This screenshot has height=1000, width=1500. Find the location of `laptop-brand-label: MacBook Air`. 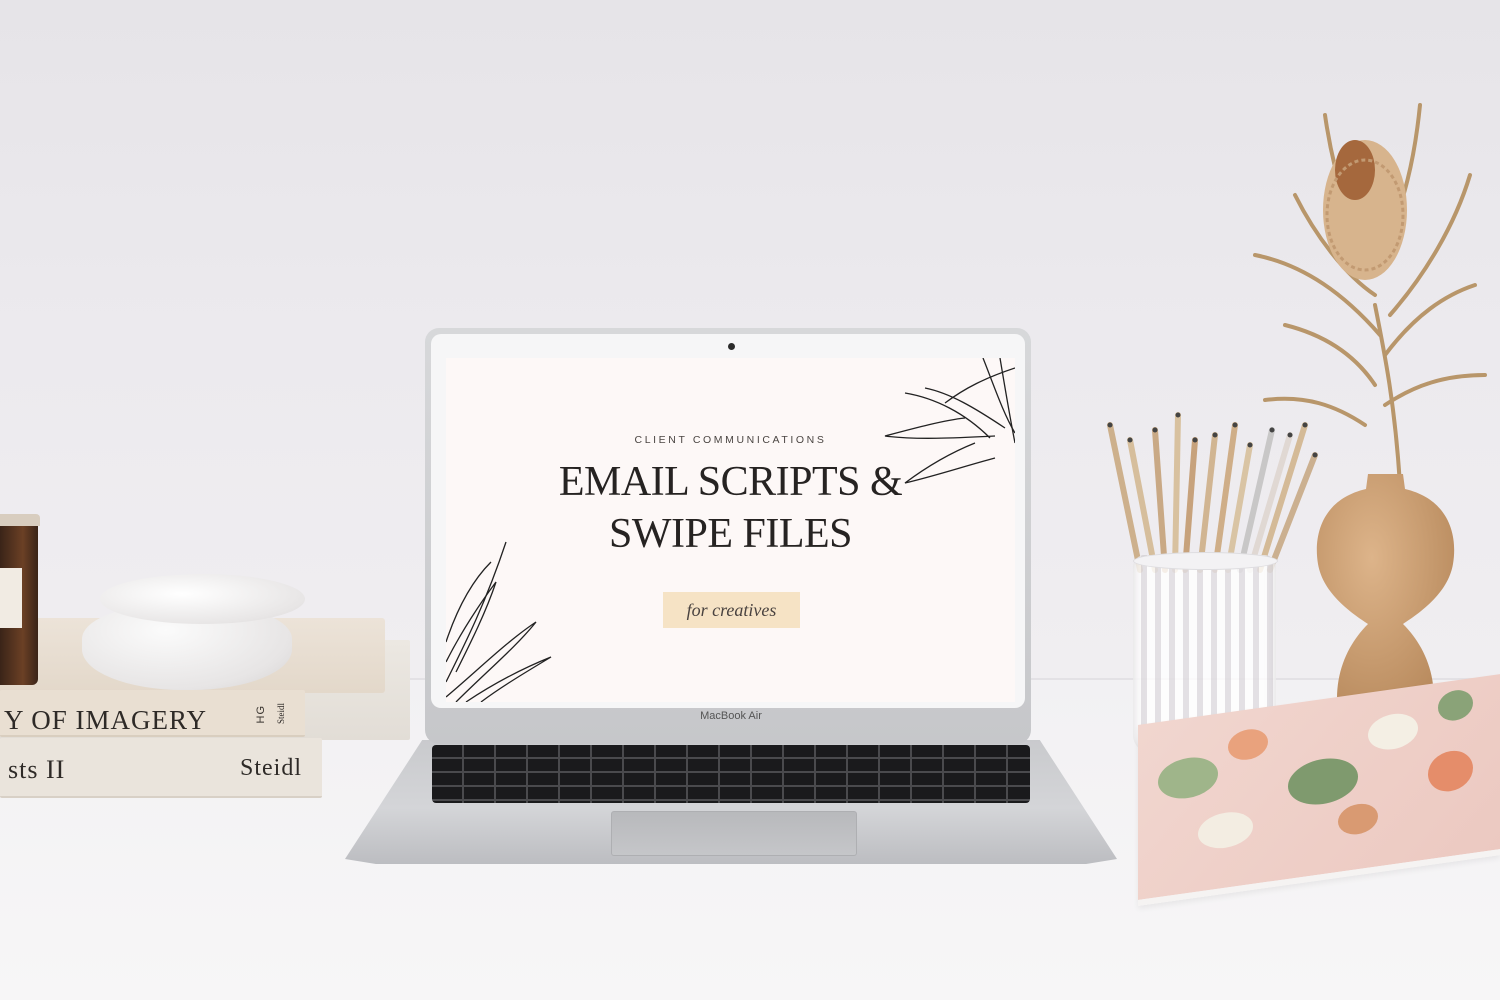

laptop-brand-label: MacBook Air is located at coordinates (731, 716).